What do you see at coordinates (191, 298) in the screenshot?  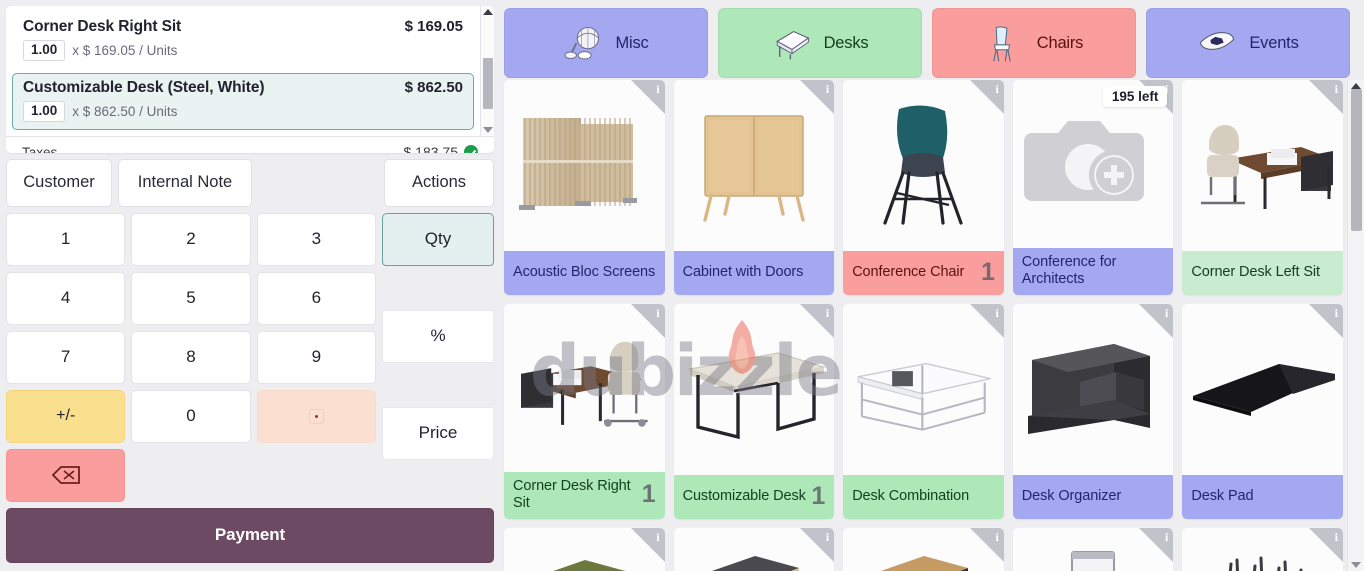 I see `numpad-key-5: 5` at bounding box center [191, 298].